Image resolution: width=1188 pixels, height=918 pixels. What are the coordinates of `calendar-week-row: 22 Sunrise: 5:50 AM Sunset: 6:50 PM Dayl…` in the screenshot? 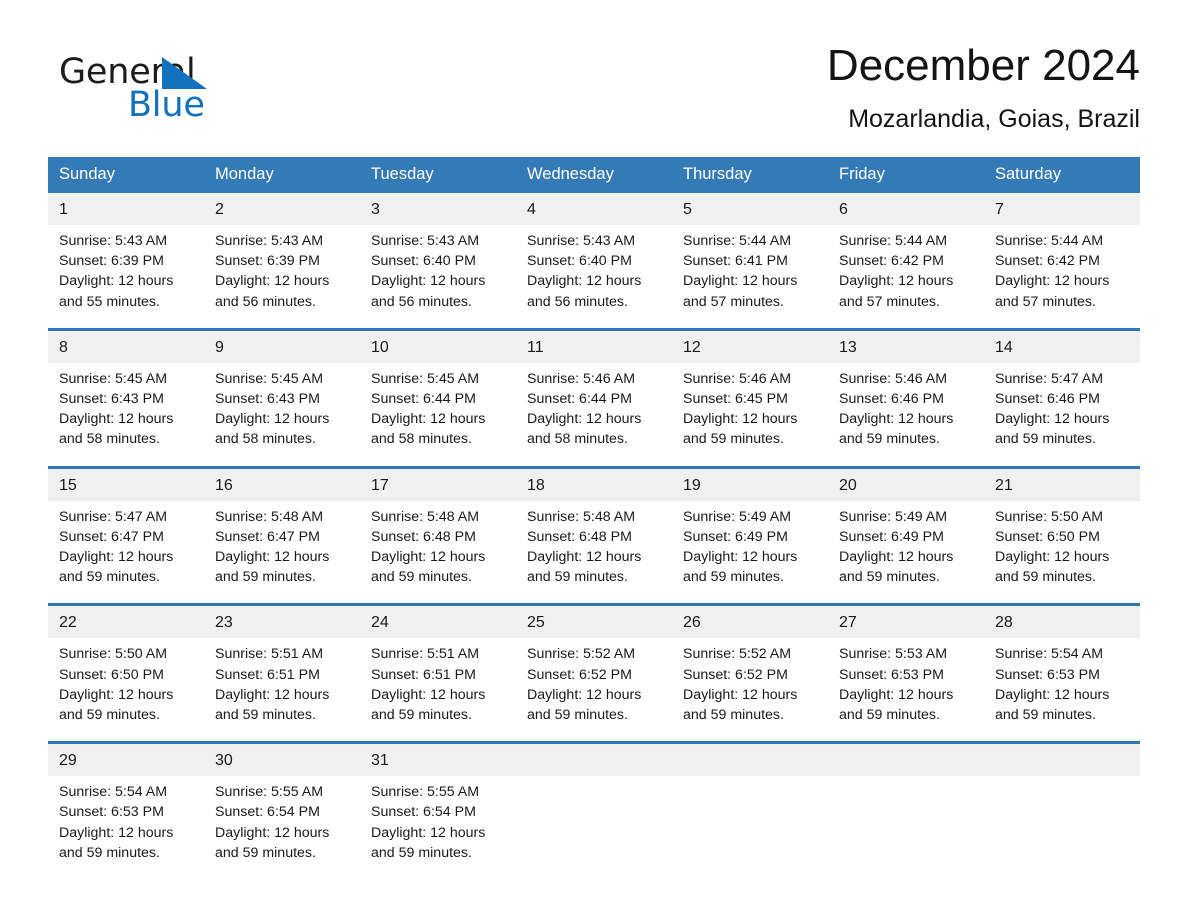 It's located at (594, 673).